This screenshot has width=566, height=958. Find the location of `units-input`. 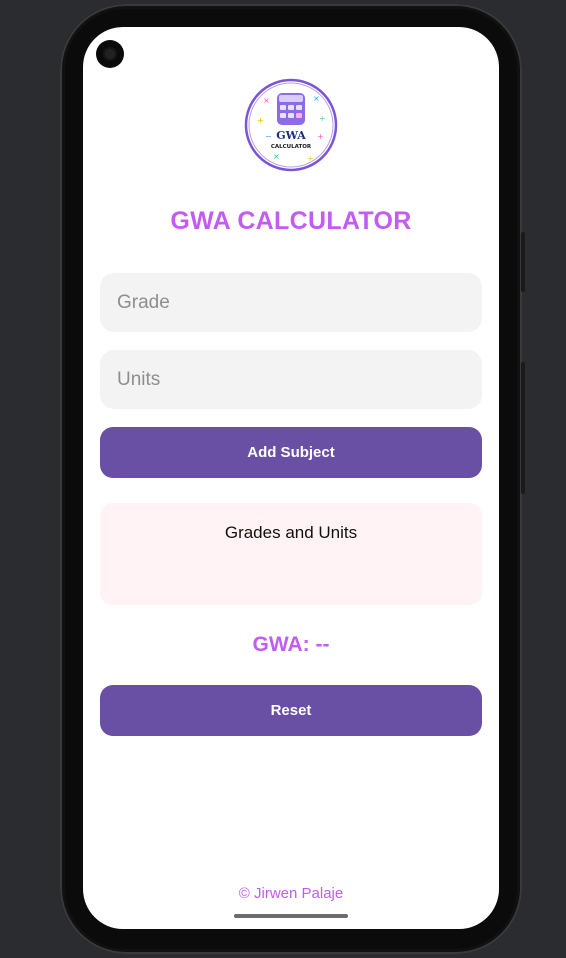

units-input is located at coordinates (291, 379).